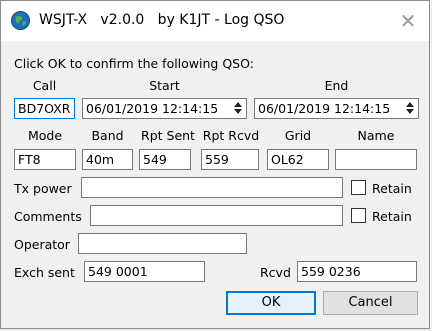 The width and height of the screenshot is (432, 331). I want to click on call-header: Call, so click(44, 85).